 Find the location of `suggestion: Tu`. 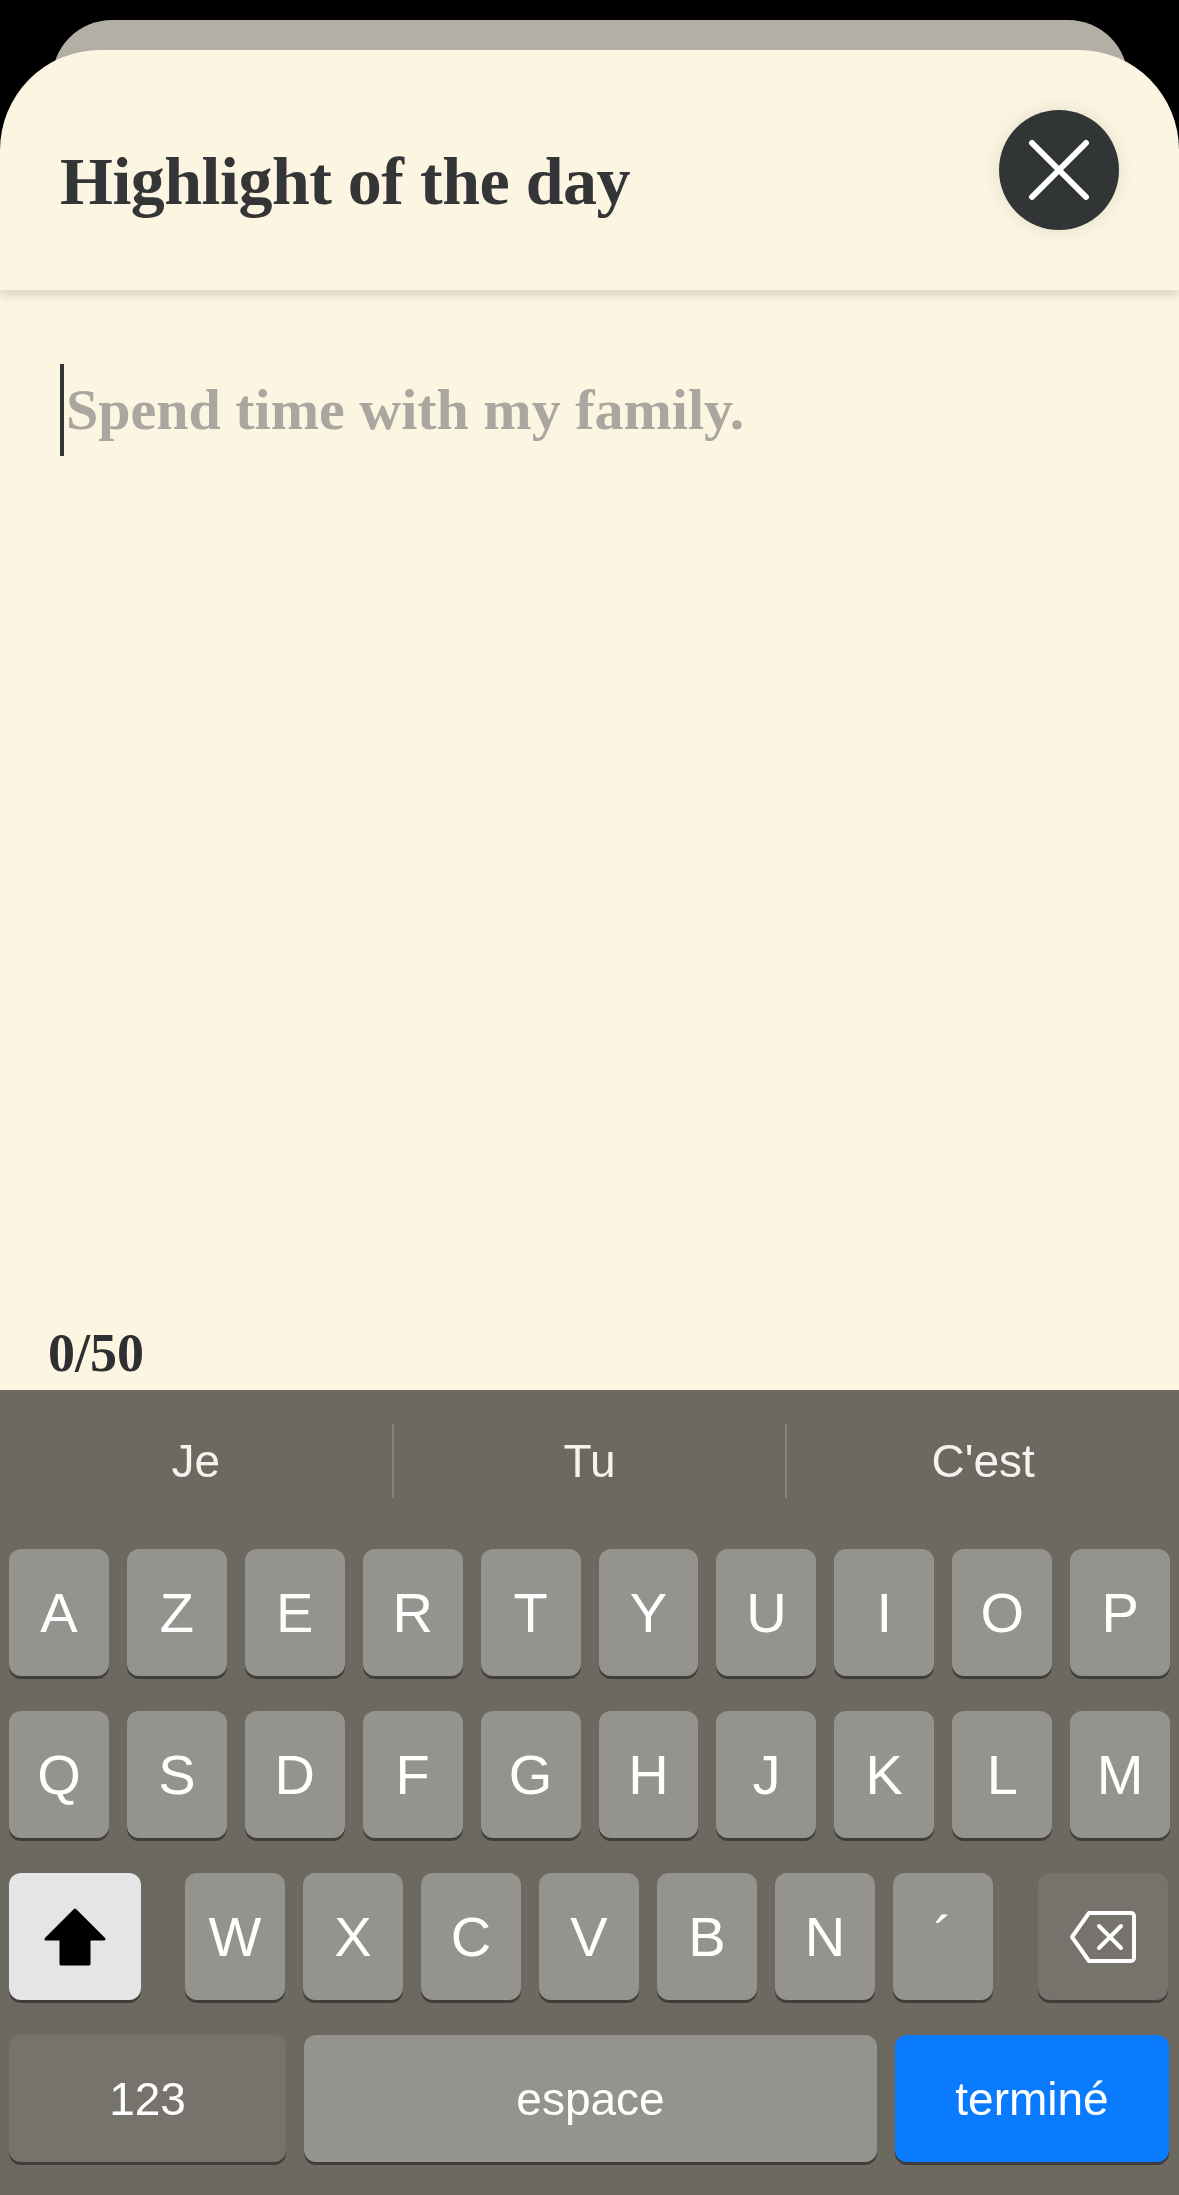

suggestion: Tu is located at coordinates (589, 1461).